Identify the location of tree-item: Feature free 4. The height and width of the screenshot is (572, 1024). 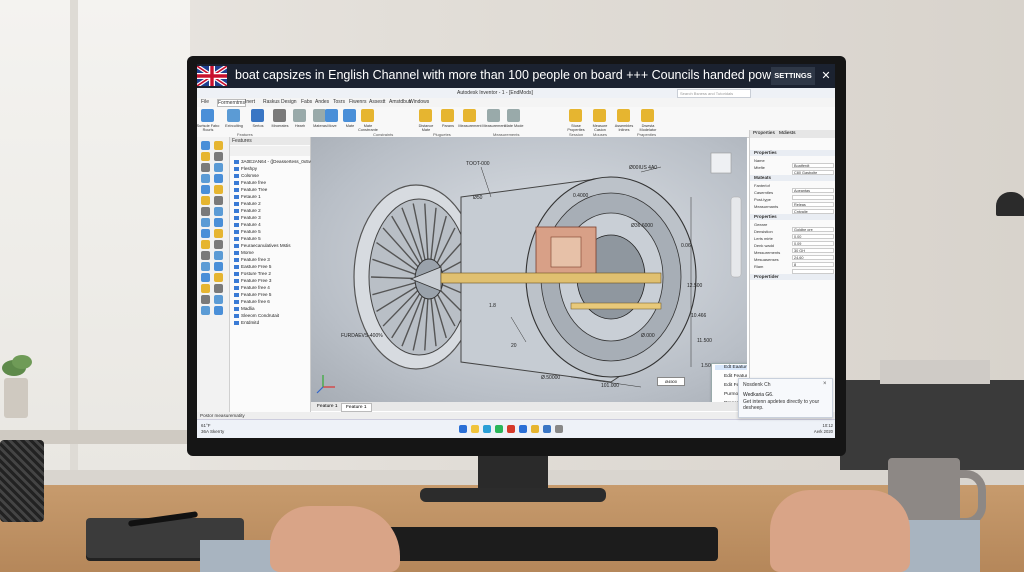
(252, 287).